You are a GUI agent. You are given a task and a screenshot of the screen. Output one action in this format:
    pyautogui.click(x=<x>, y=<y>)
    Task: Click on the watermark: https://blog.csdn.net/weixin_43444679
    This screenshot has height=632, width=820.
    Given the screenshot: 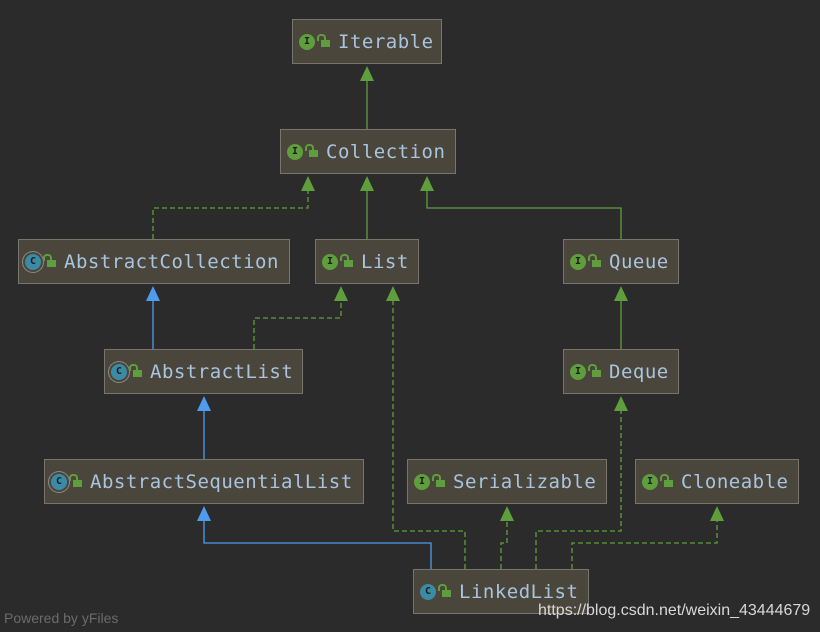 What is the action you would take?
    pyautogui.click(x=674, y=610)
    